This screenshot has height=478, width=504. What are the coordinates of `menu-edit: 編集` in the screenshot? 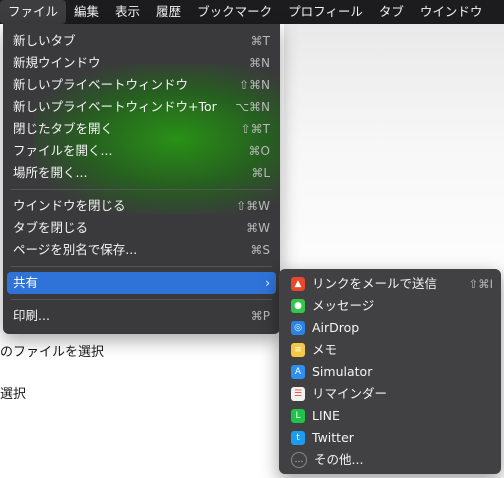 It's located at (86, 12).